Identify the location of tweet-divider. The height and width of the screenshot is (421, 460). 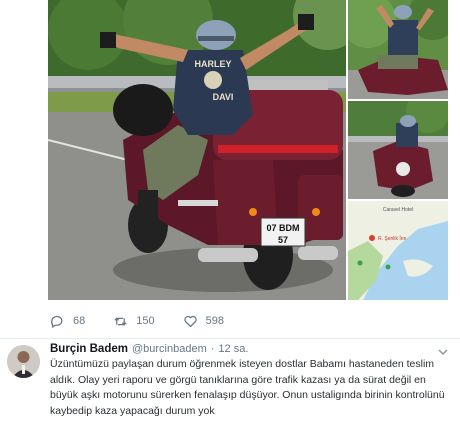
(230, 338).